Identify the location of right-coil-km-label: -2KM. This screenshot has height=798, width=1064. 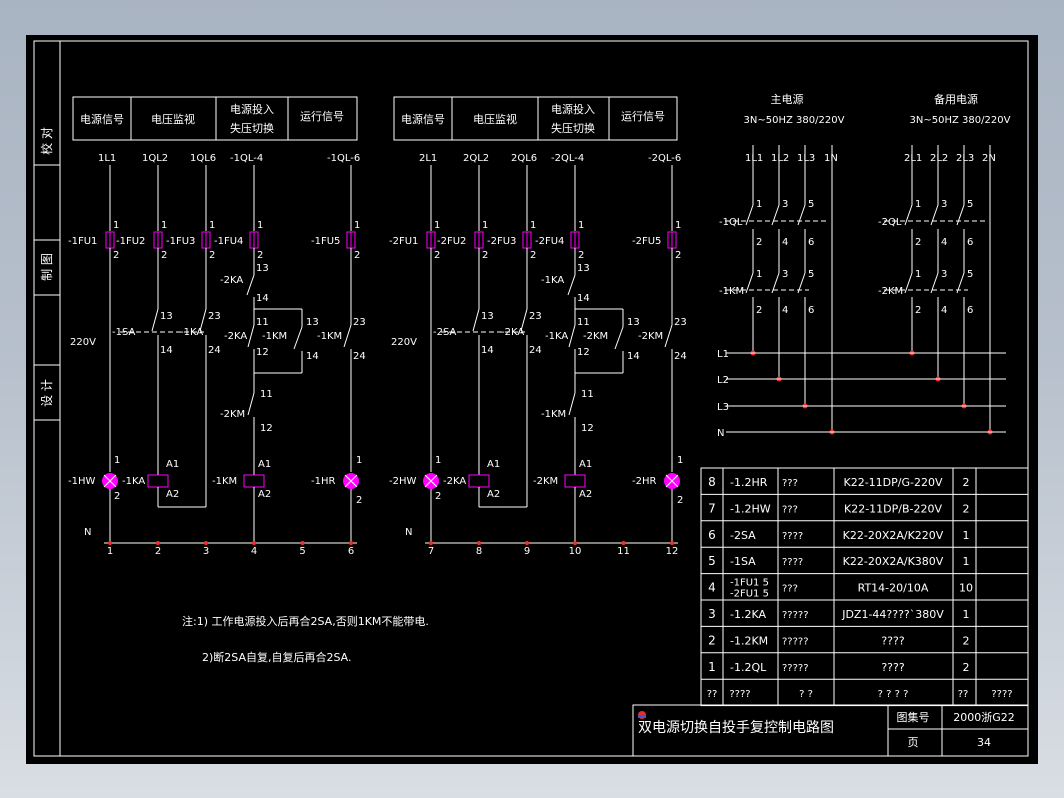
(545, 481).